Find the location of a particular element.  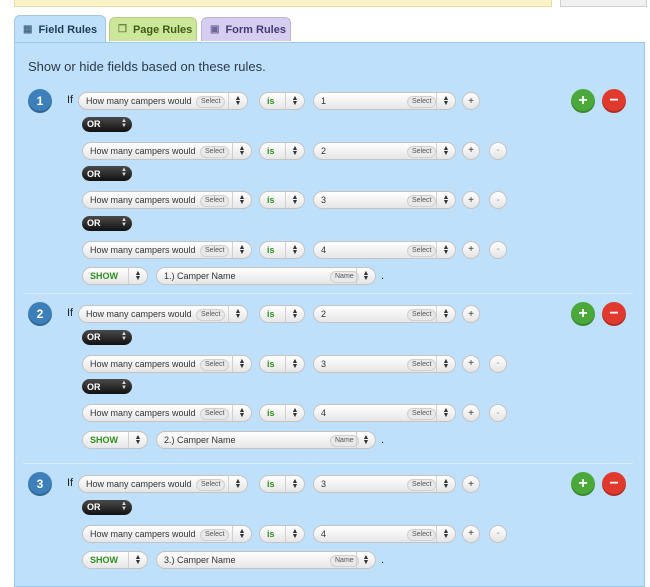

or-label: OR is located at coordinates (94, 173).